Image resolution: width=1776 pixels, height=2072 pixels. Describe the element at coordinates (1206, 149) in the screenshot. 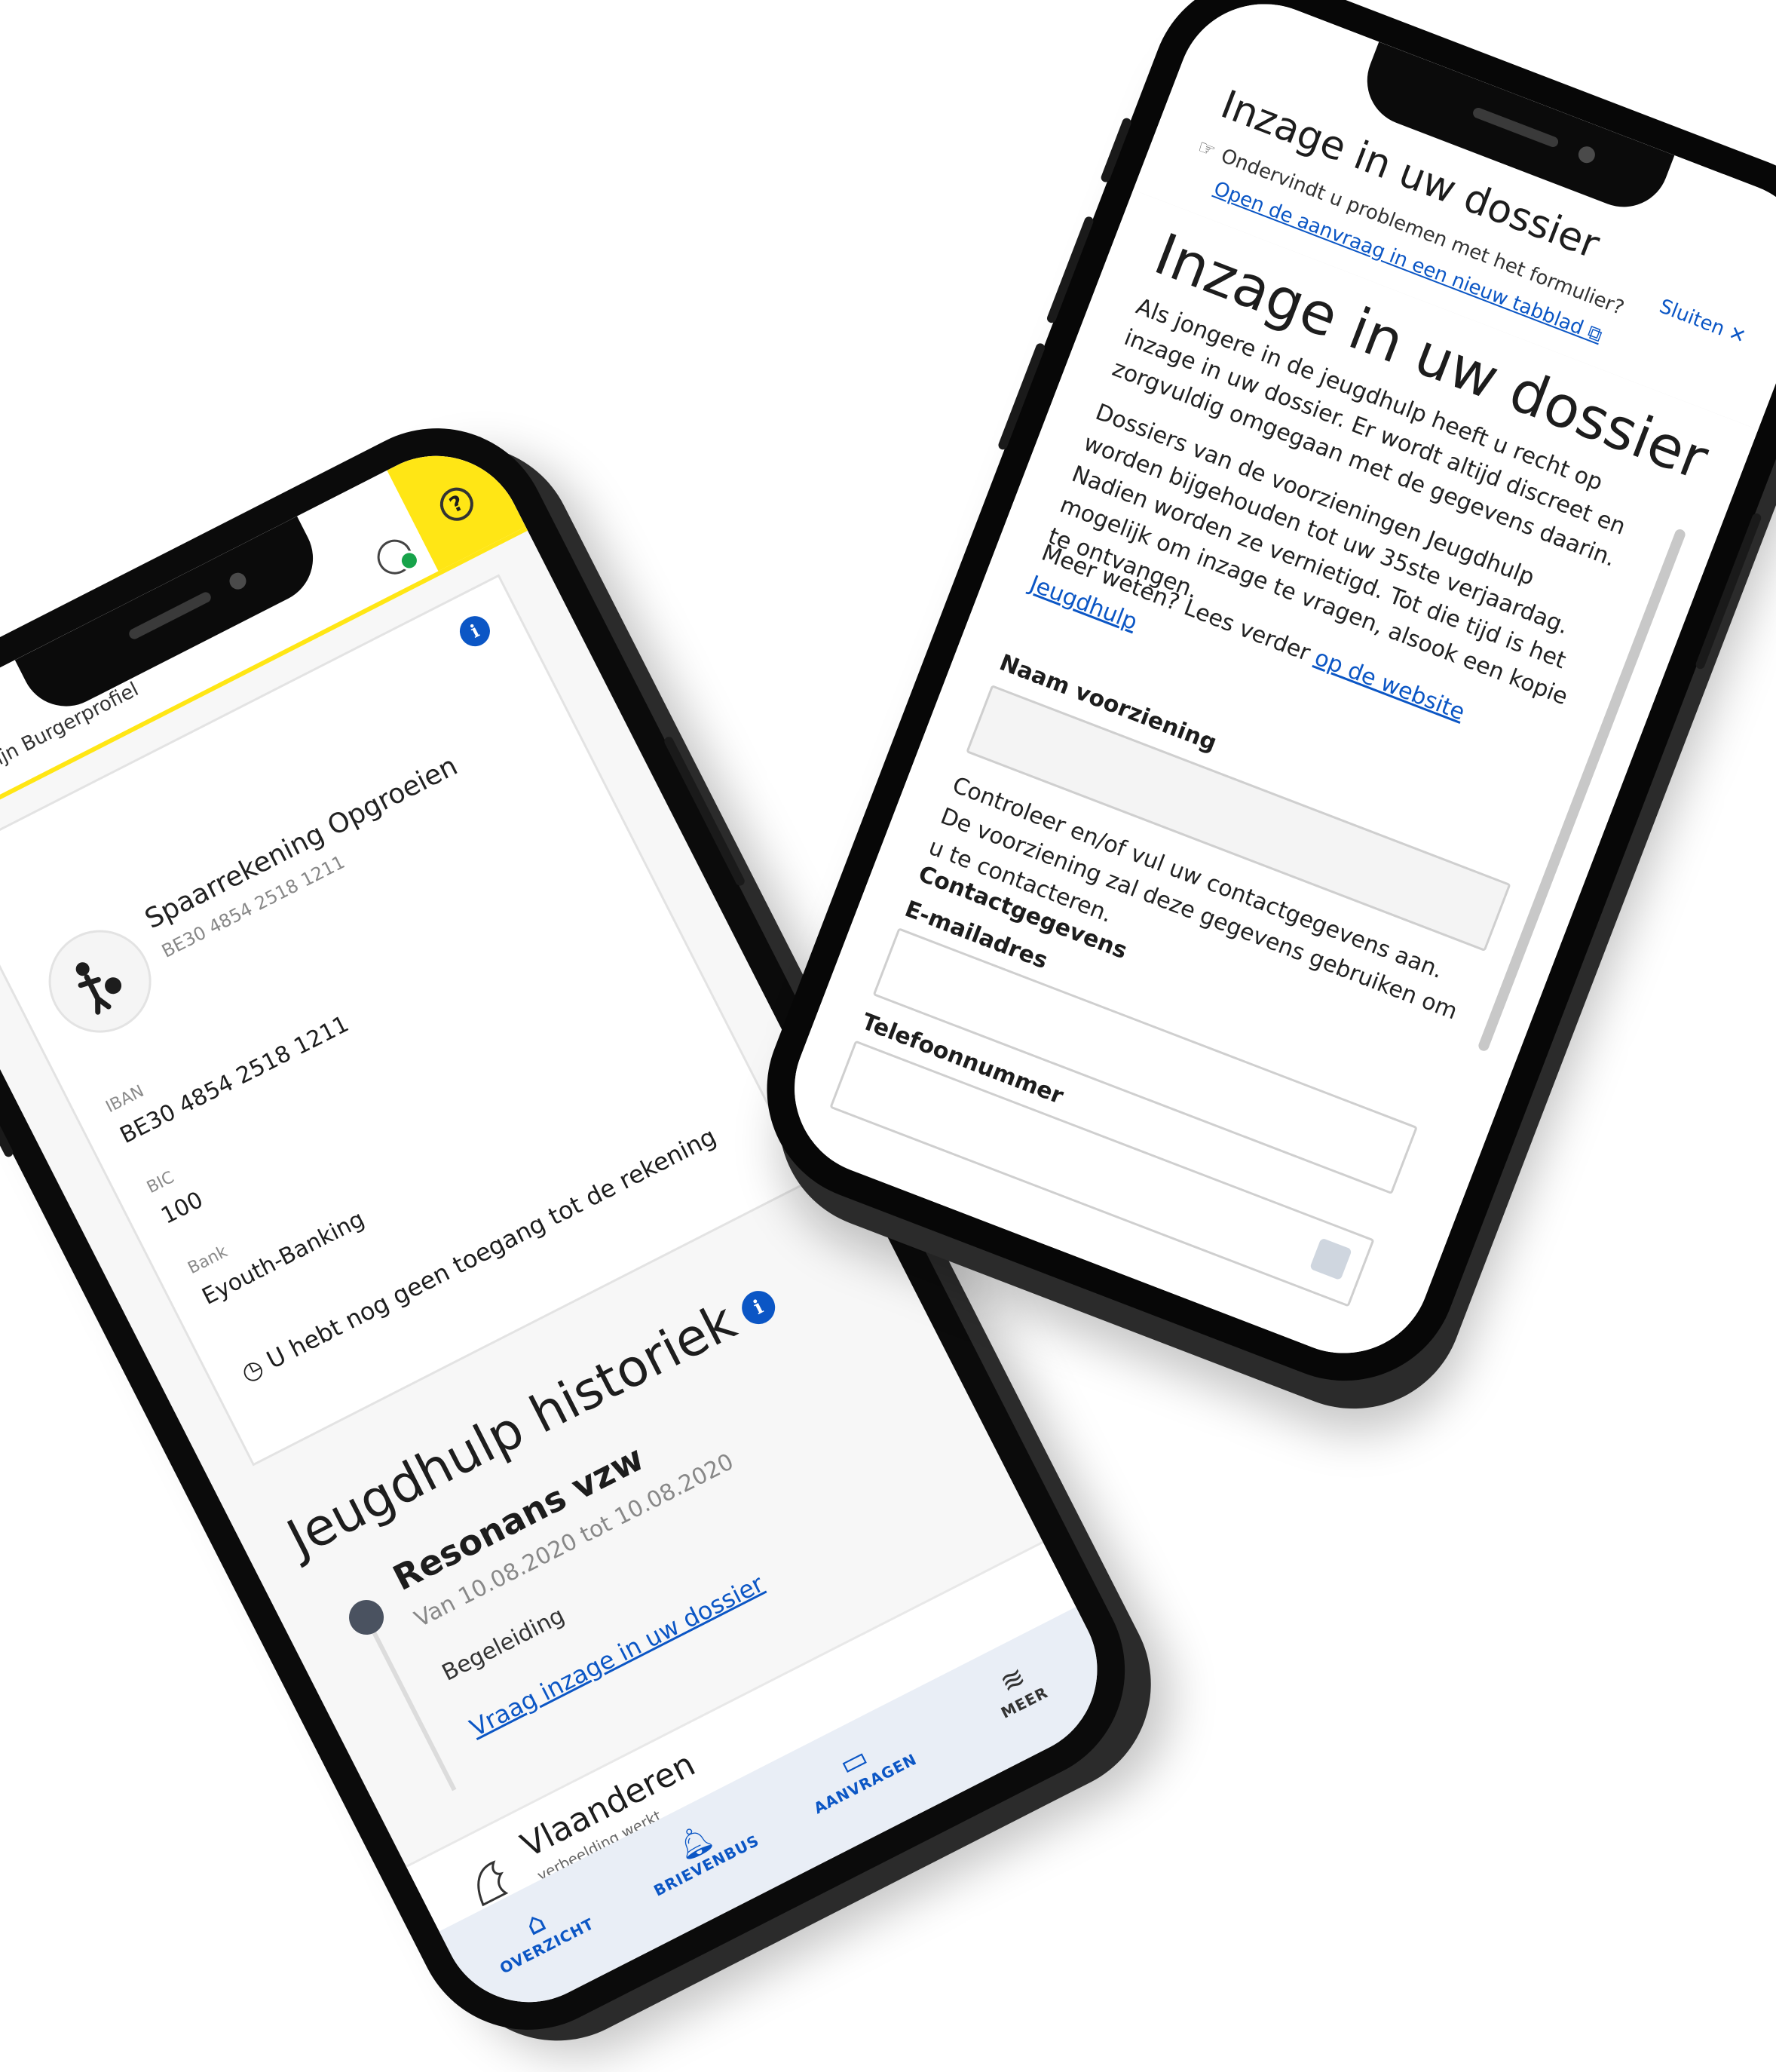

I see `pointer-hand-icon: ☞` at that location.